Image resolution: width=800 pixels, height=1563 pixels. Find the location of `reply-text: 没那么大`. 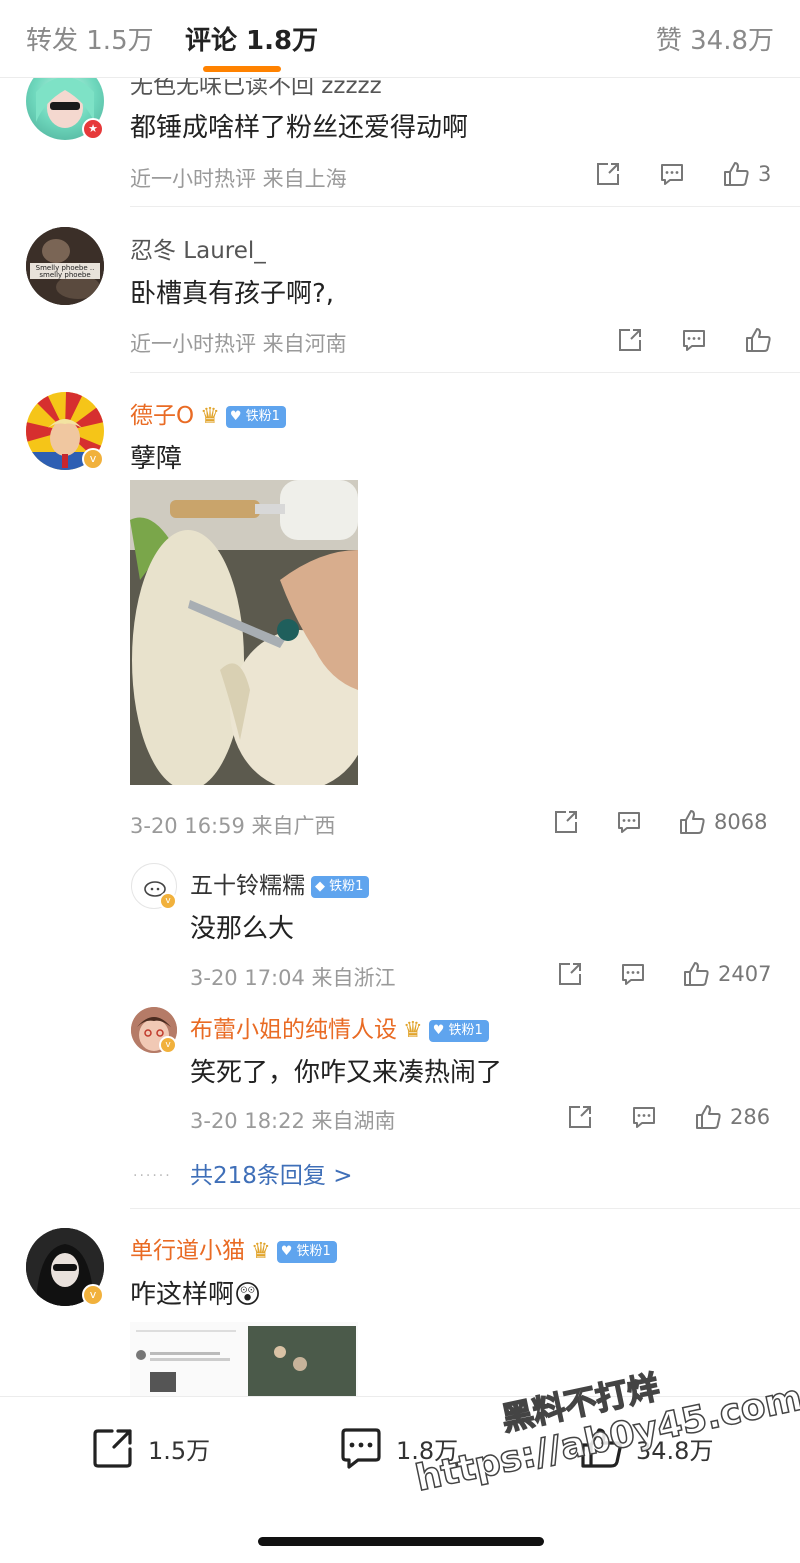

reply-text: 没那么大 is located at coordinates (242, 929).